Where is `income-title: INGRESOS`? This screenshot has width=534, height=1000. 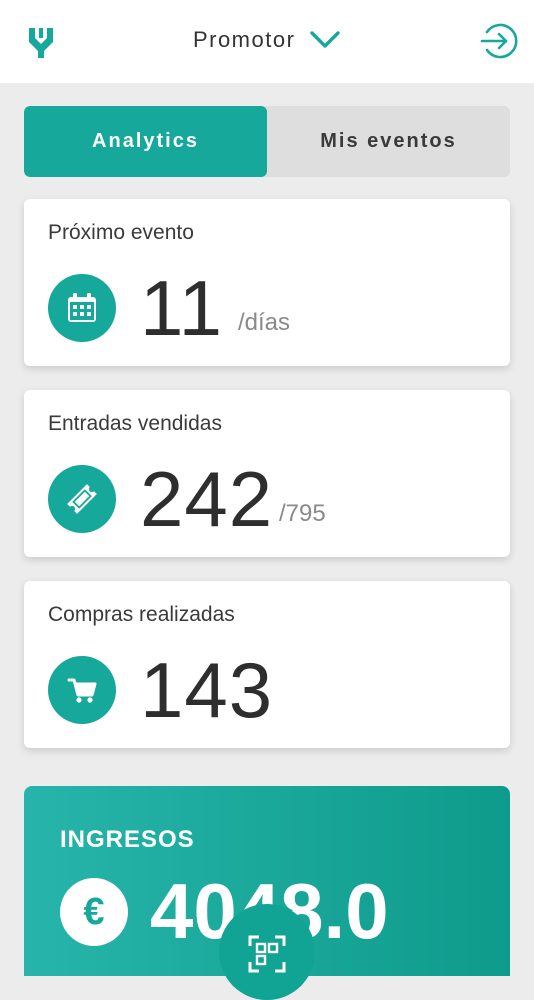
income-title: INGRESOS is located at coordinates (127, 839).